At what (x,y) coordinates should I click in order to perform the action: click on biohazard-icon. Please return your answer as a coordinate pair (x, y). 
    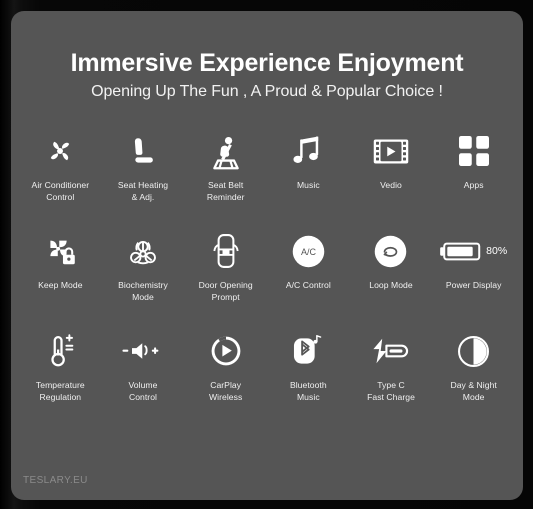
    Looking at the image, I should click on (143, 251).